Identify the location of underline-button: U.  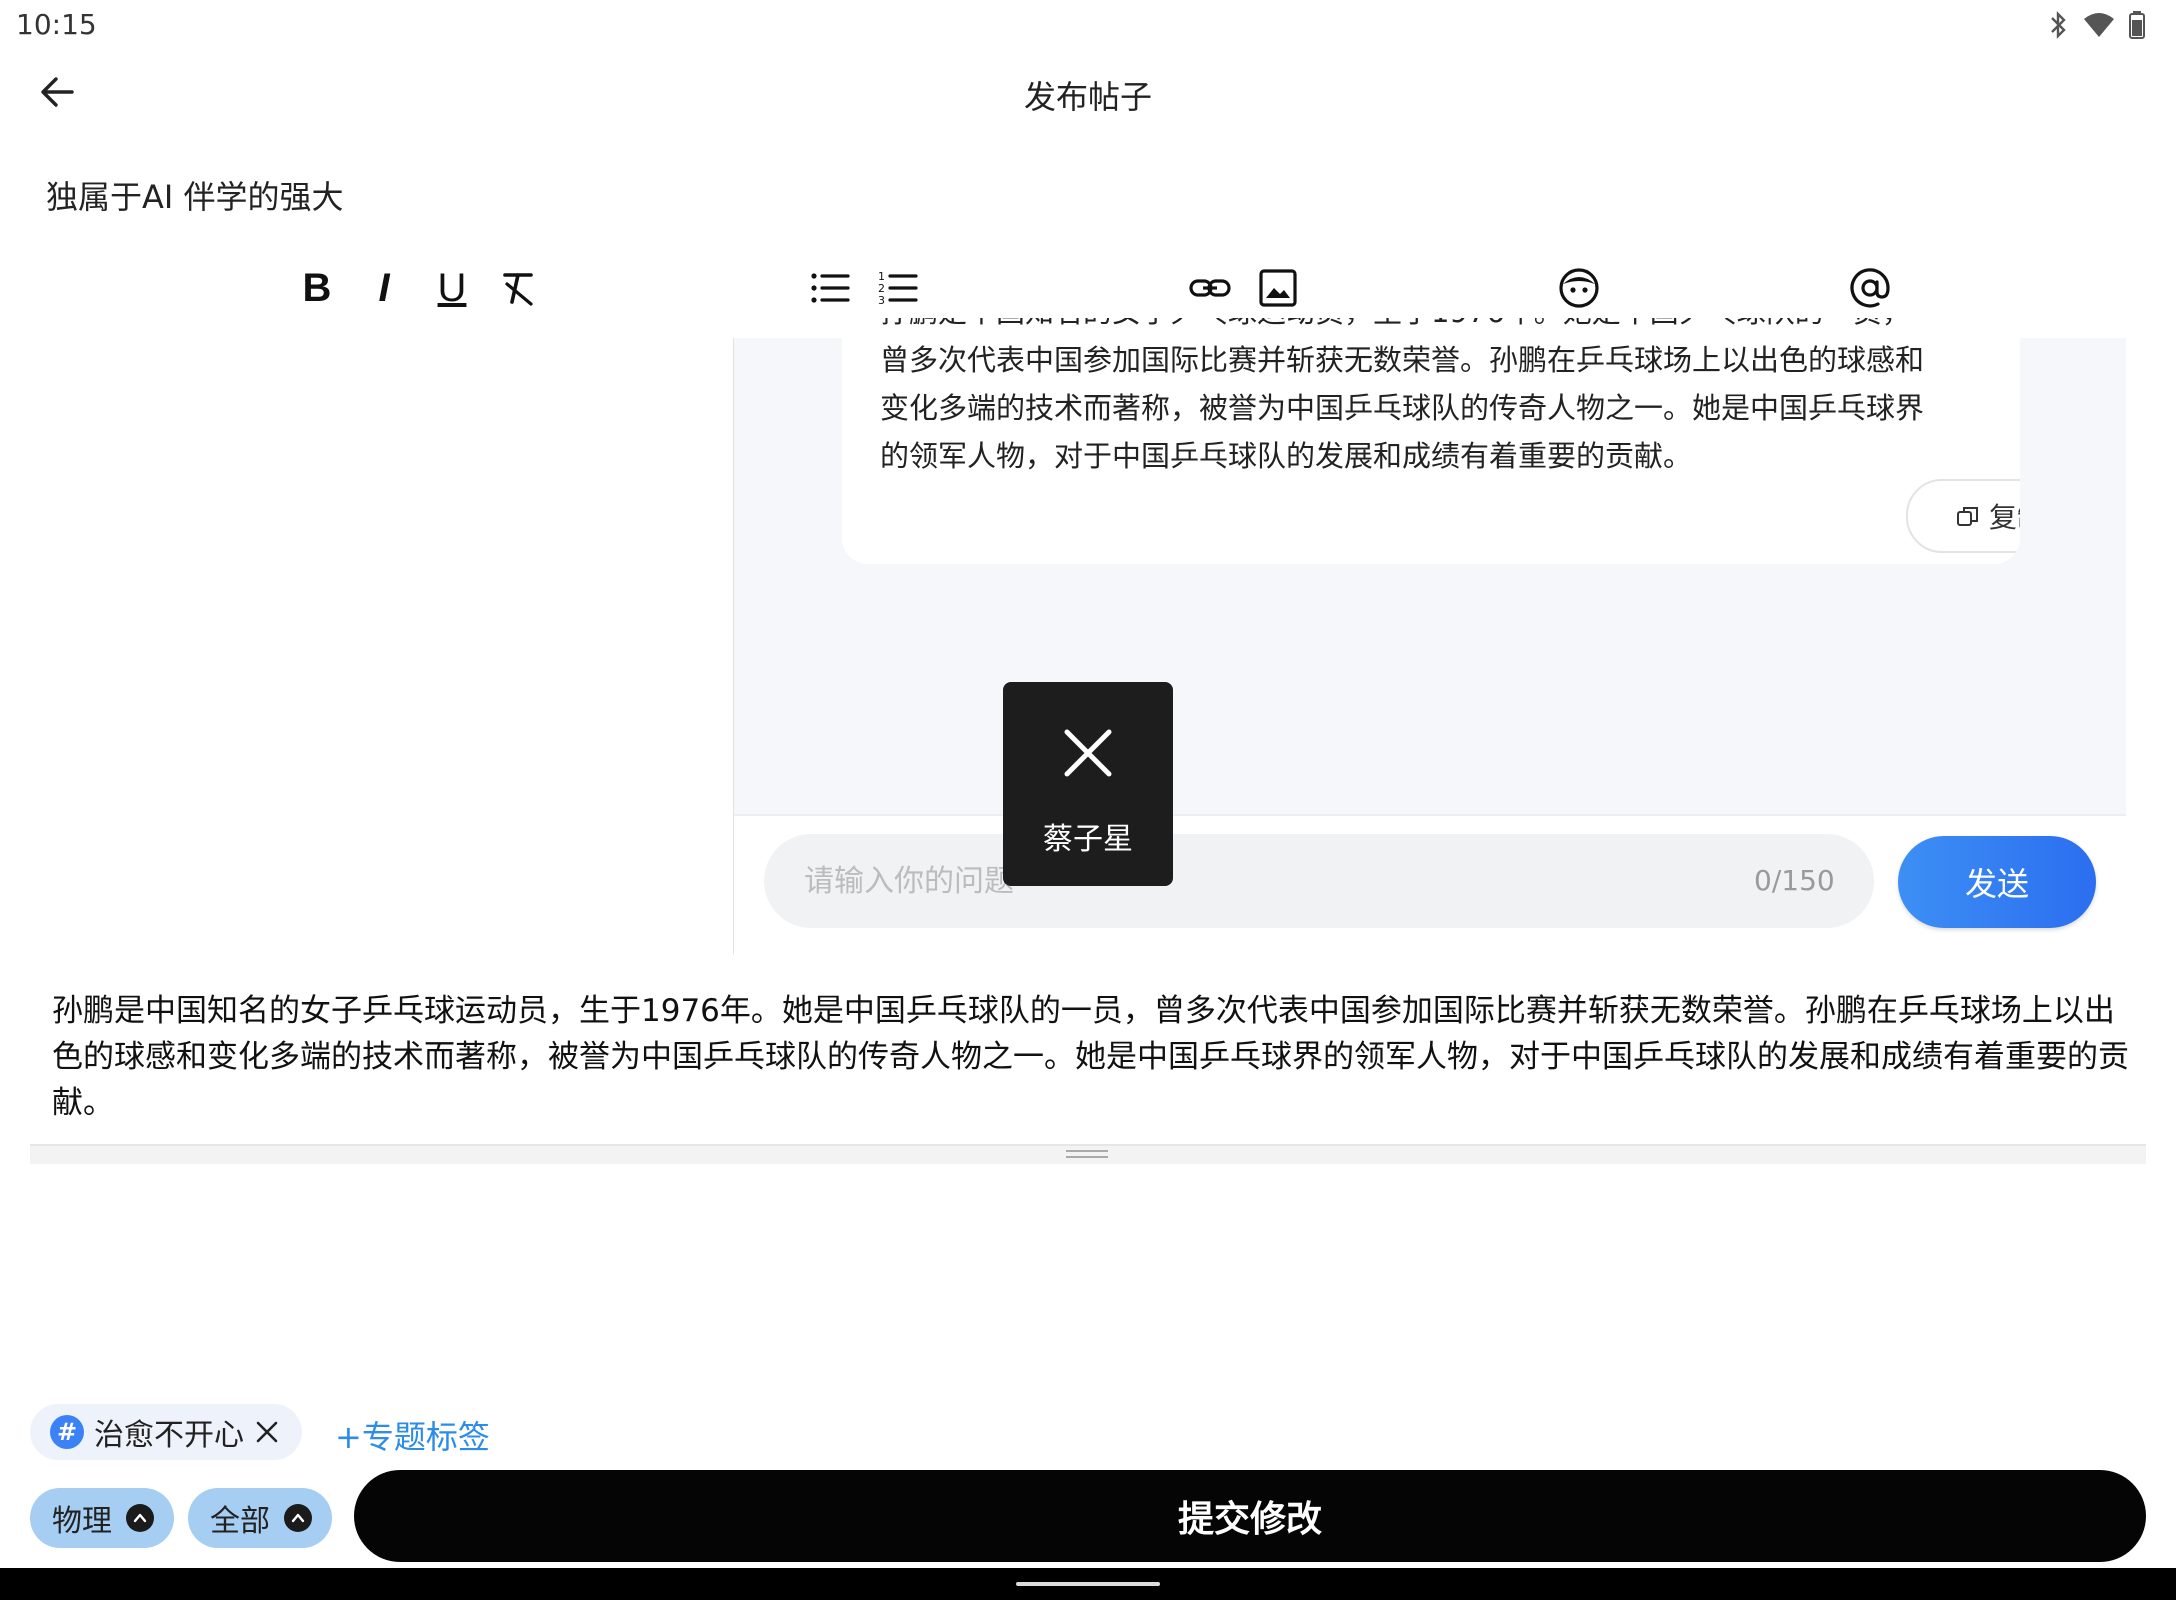
(452, 288).